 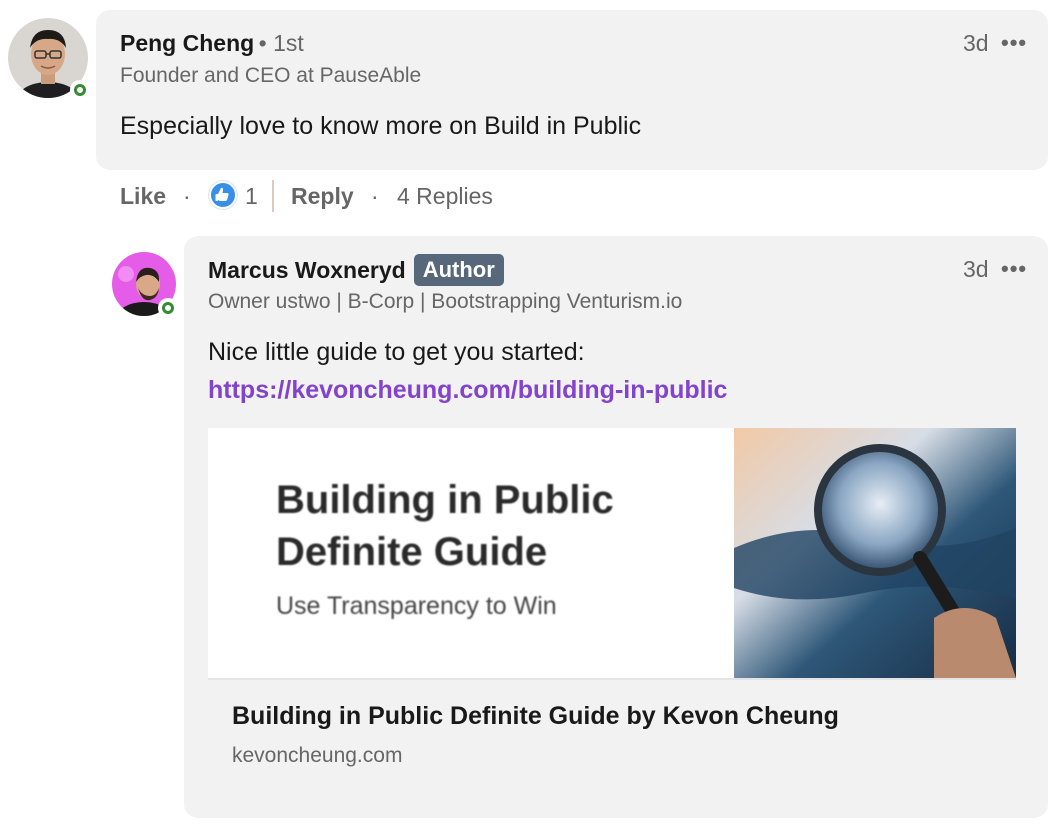 I want to click on reply-author-name: Marcus Woxneryd, so click(x=307, y=270).